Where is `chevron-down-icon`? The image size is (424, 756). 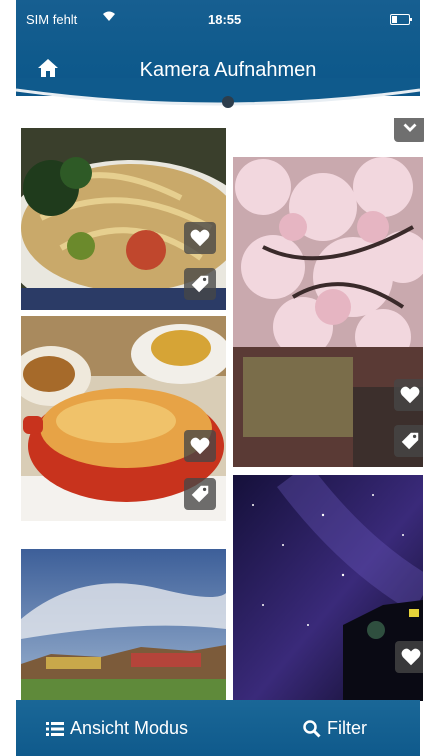 chevron-down-icon is located at coordinates (410, 127).